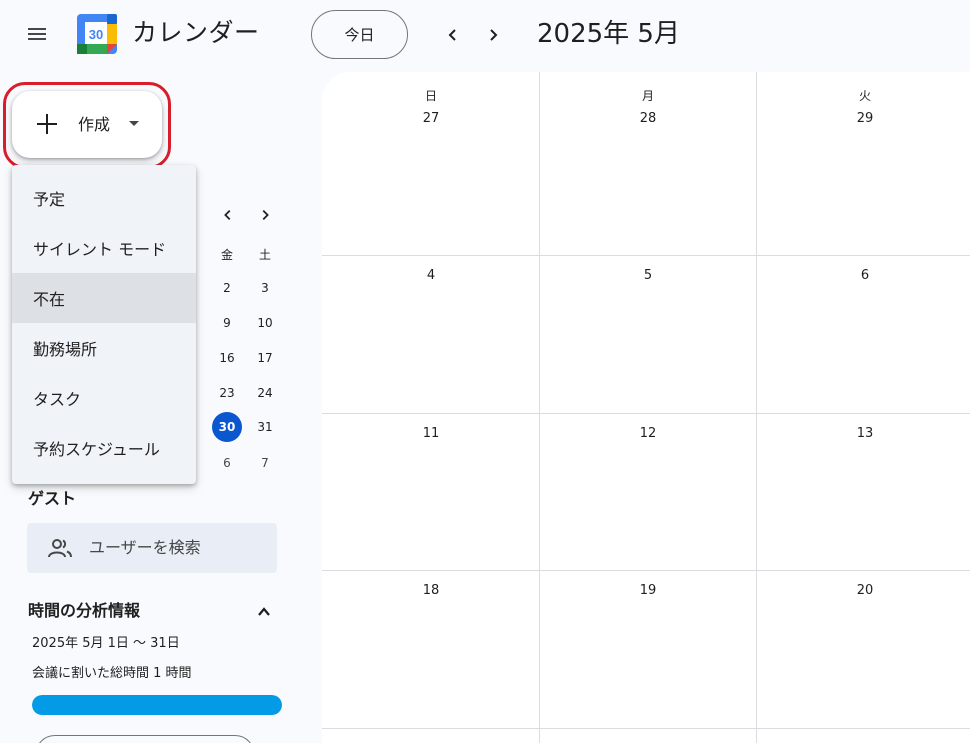 The height and width of the screenshot is (743, 970). What do you see at coordinates (648, 119) in the screenshot?
I see `day-cell: 28` at bounding box center [648, 119].